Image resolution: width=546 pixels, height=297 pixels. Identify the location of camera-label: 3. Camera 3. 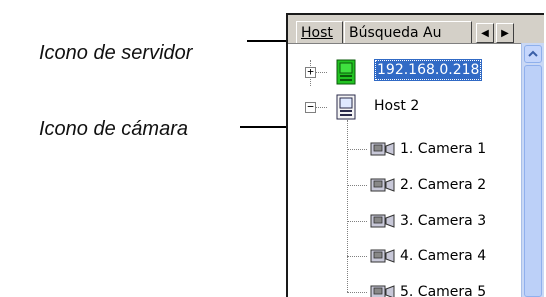
(443, 221).